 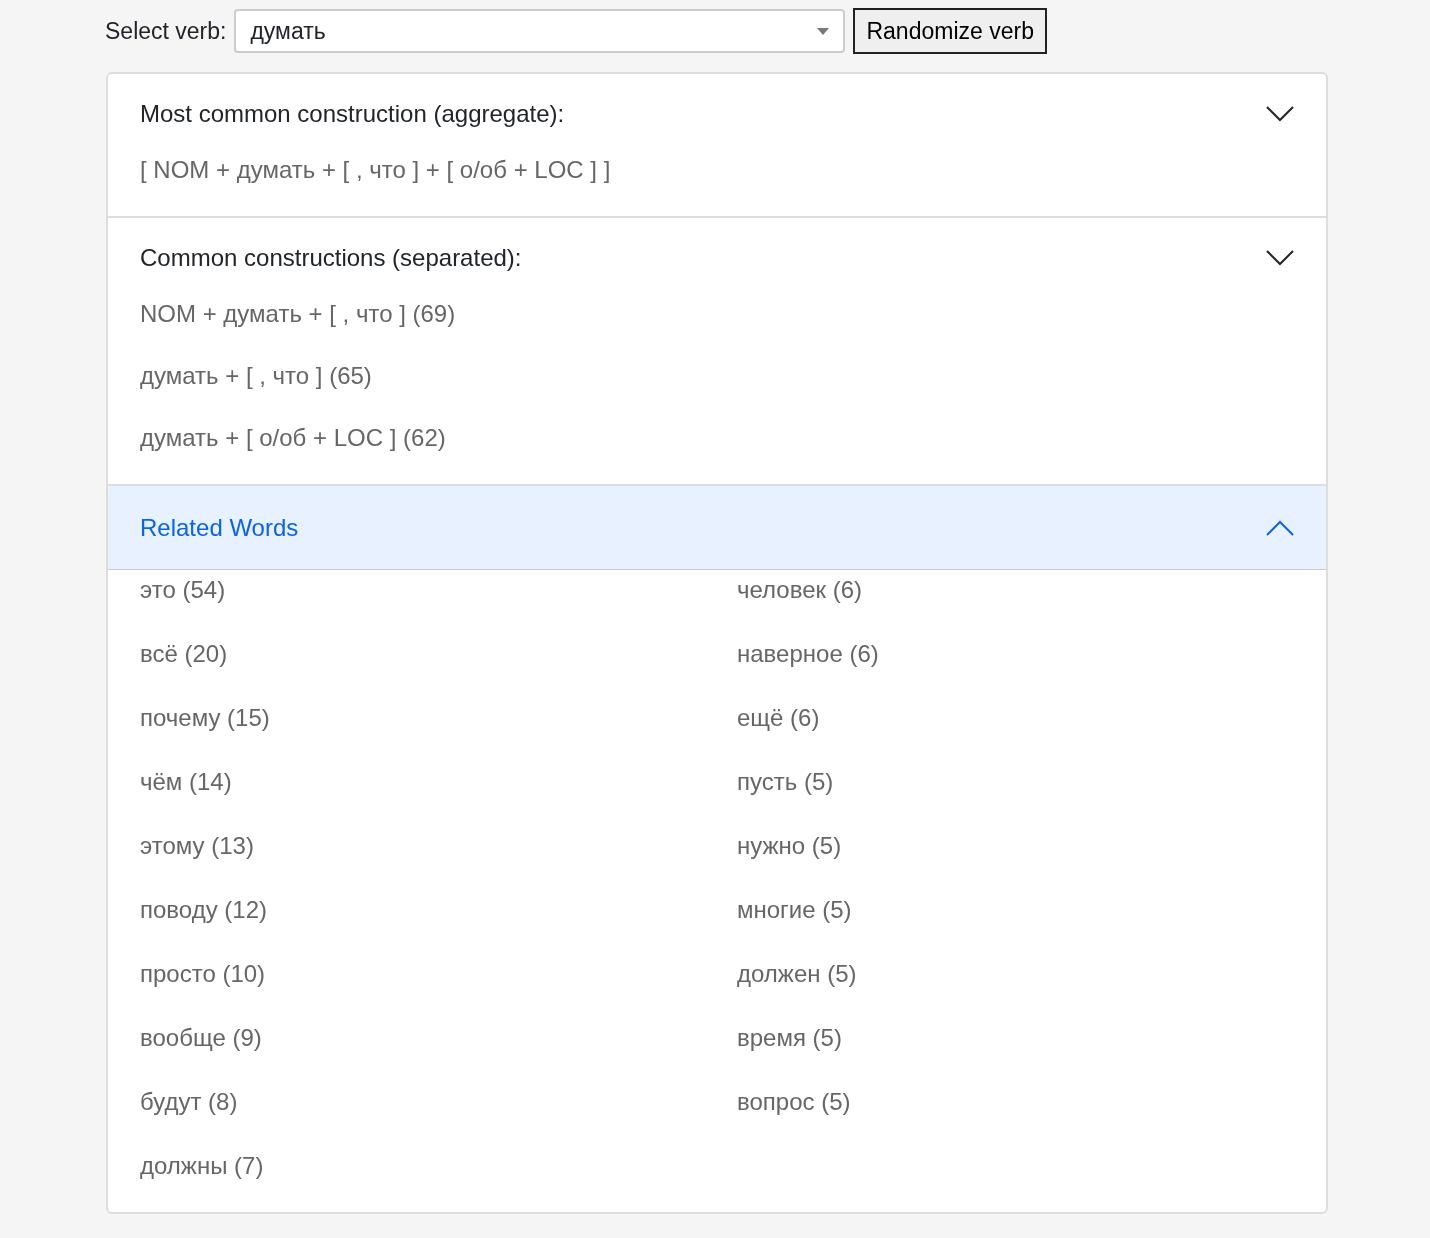 I want to click on section-header: Related Words, so click(x=717, y=528).